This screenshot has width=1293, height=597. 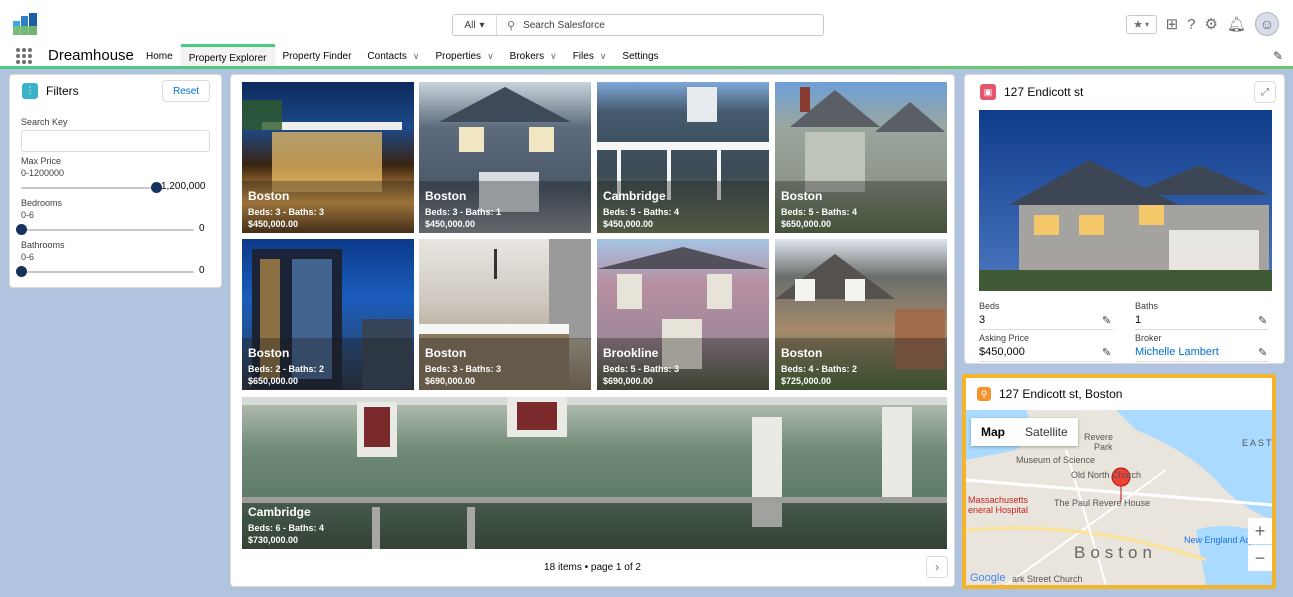 What do you see at coordinates (1260, 531) in the screenshot?
I see `zoom-in-button: +` at bounding box center [1260, 531].